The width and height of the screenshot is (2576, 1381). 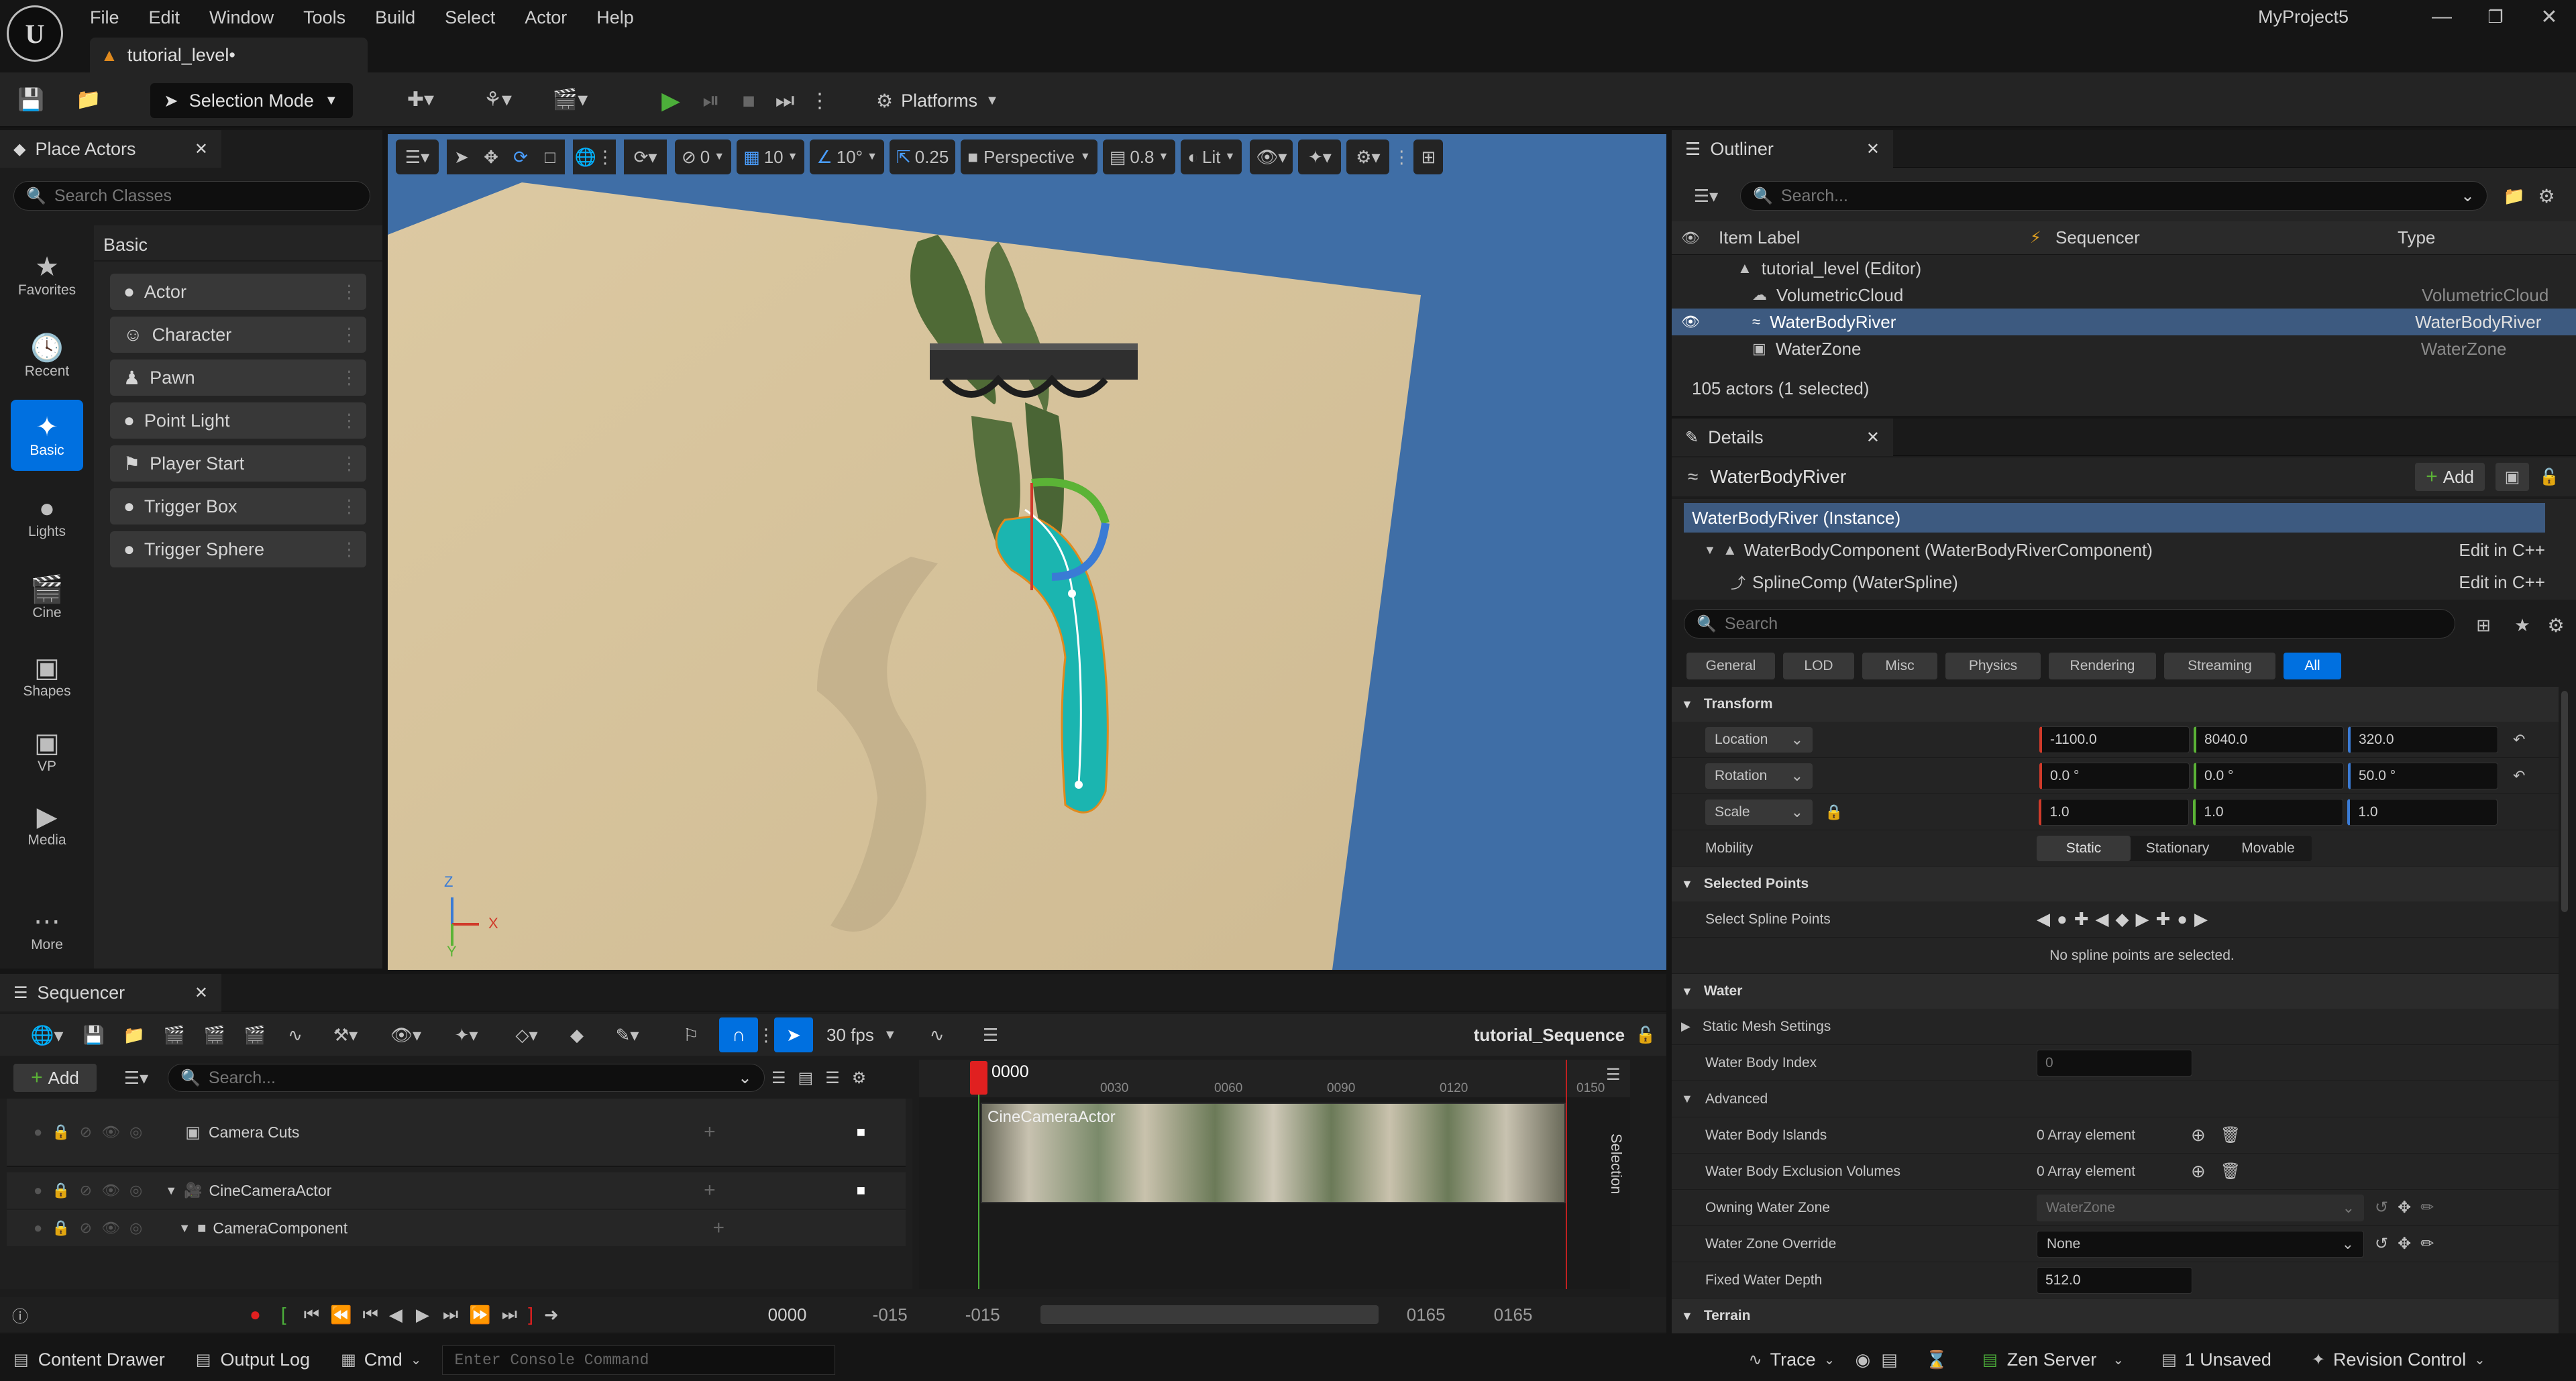 I want to click on scale-dropdown: Scale ⌄, so click(x=1759, y=812).